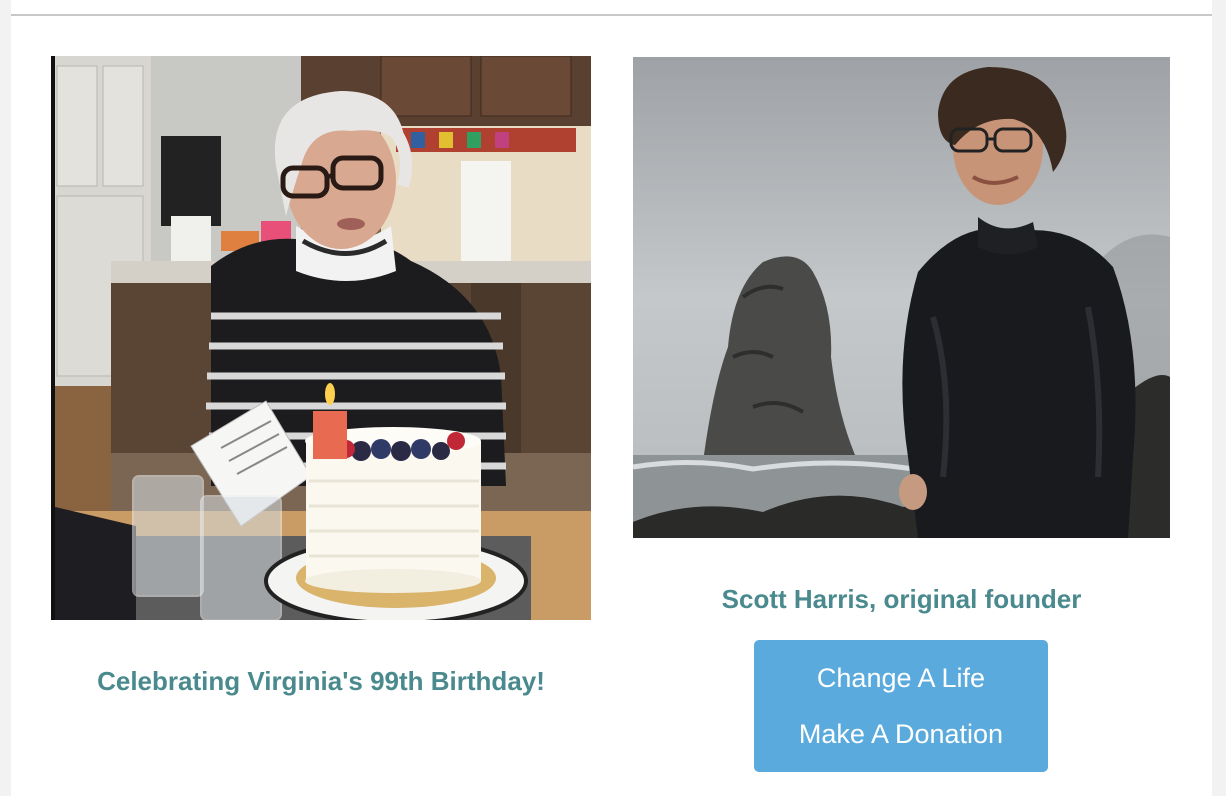 This screenshot has width=1226, height=796. I want to click on founder-caption: Scott Harris, original founder, so click(901, 599).